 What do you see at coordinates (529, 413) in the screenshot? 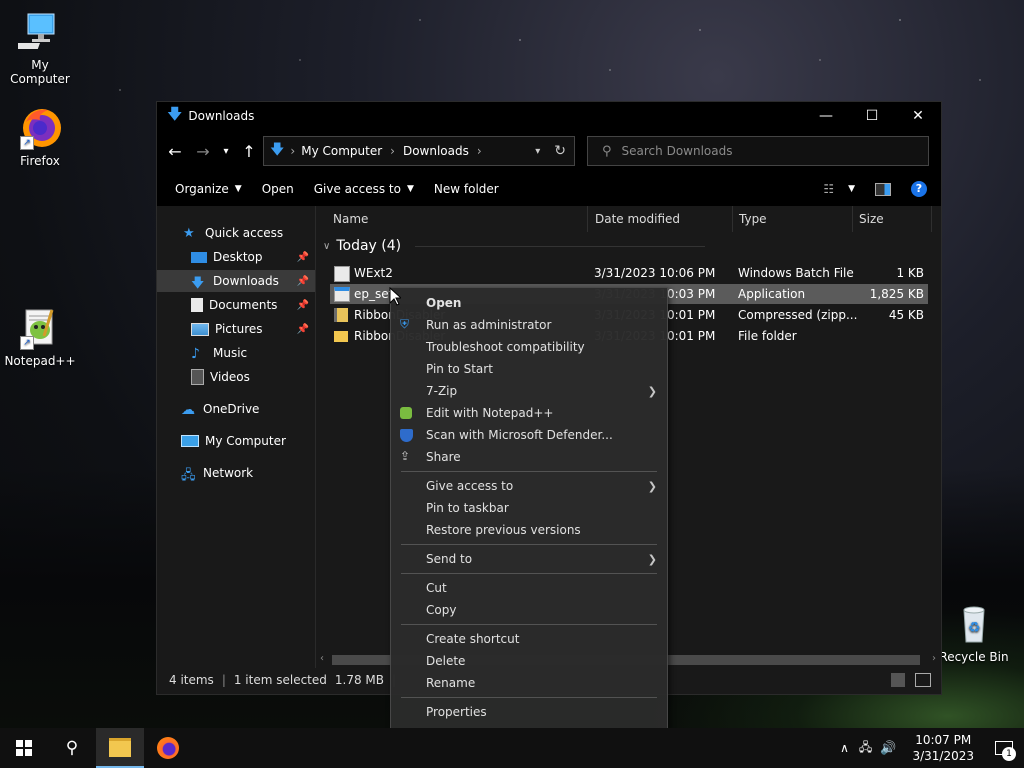
I see `menu-item-edit-notepad: Edit with Notepad++` at bounding box center [529, 413].